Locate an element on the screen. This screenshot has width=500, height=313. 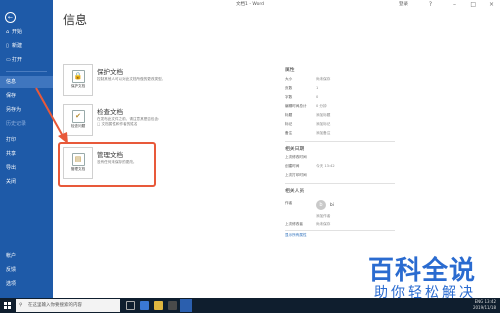
show-all-properties-link: 显示所有属性 is located at coordinates (296, 235).